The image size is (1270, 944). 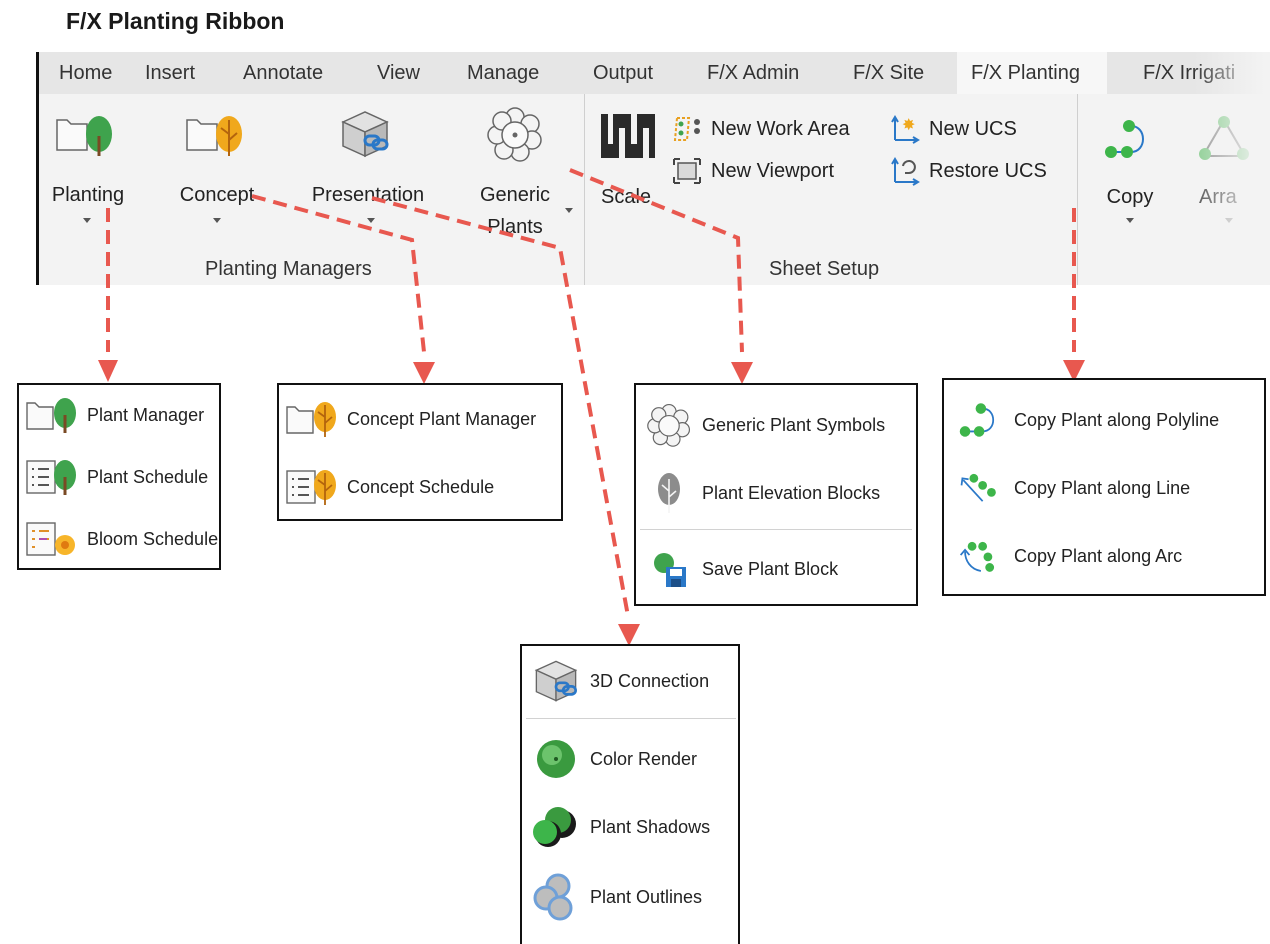 What do you see at coordinates (584, 189) in the screenshot?
I see `group-separator` at bounding box center [584, 189].